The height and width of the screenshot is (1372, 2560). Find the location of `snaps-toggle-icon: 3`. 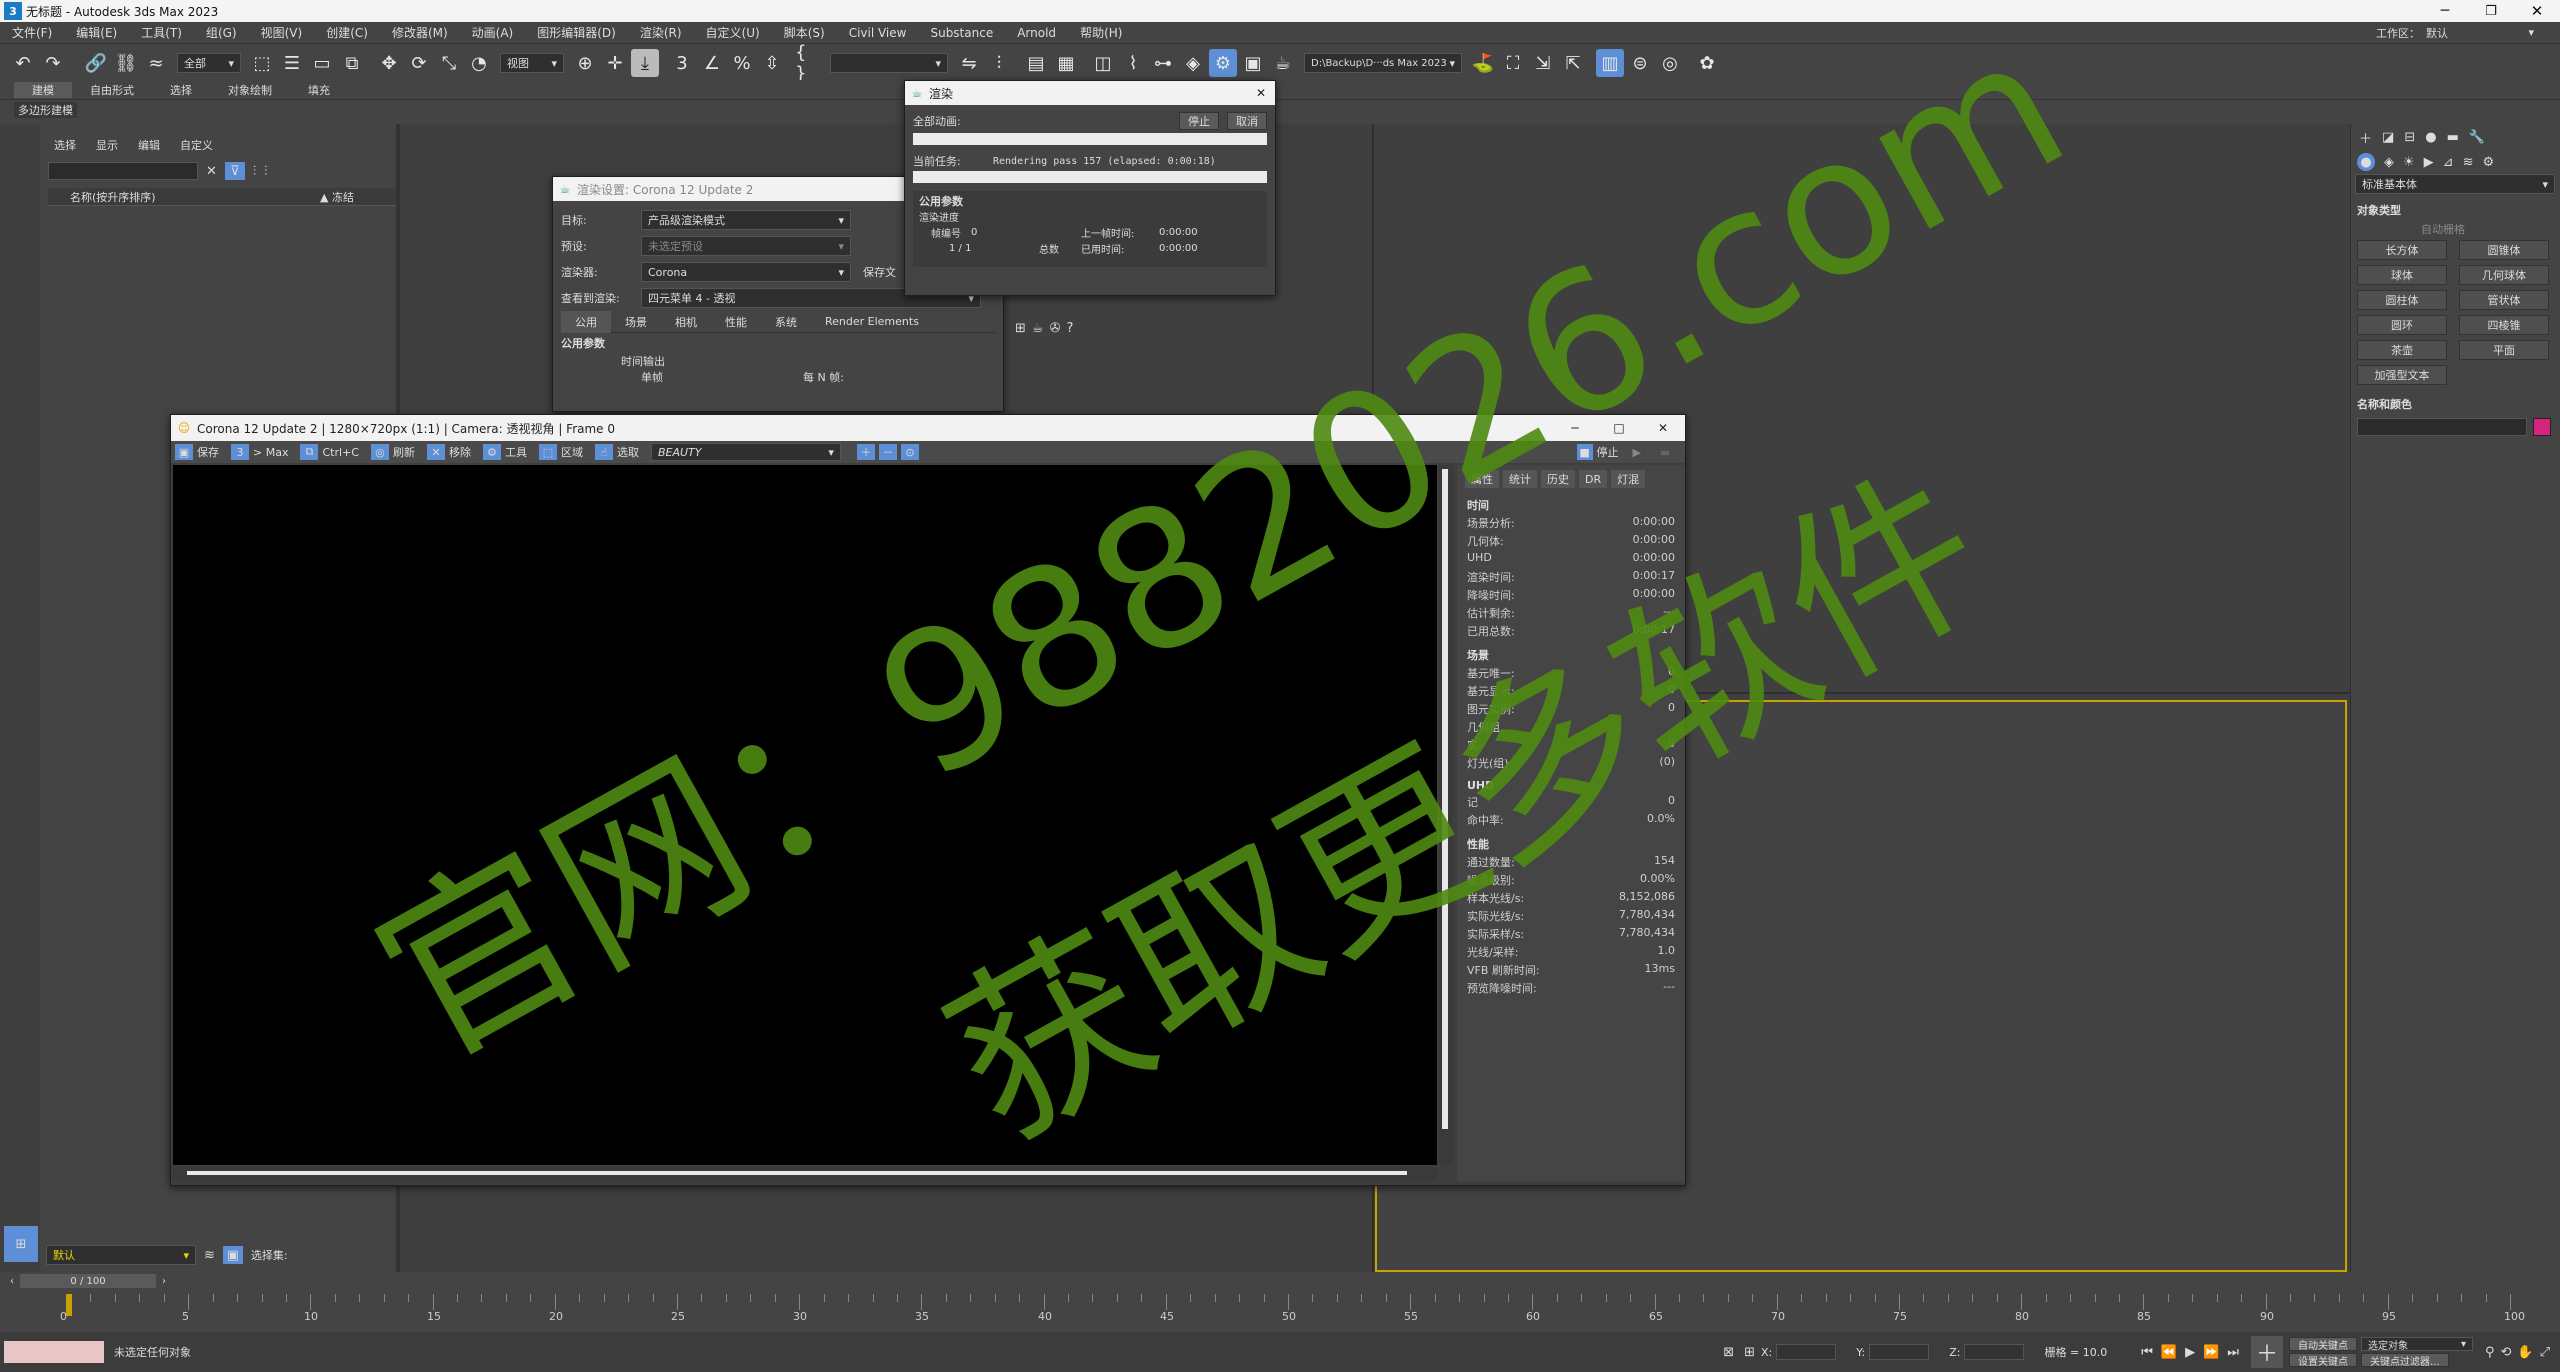

snaps-toggle-icon: 3 is located at coordinates (682, 63).